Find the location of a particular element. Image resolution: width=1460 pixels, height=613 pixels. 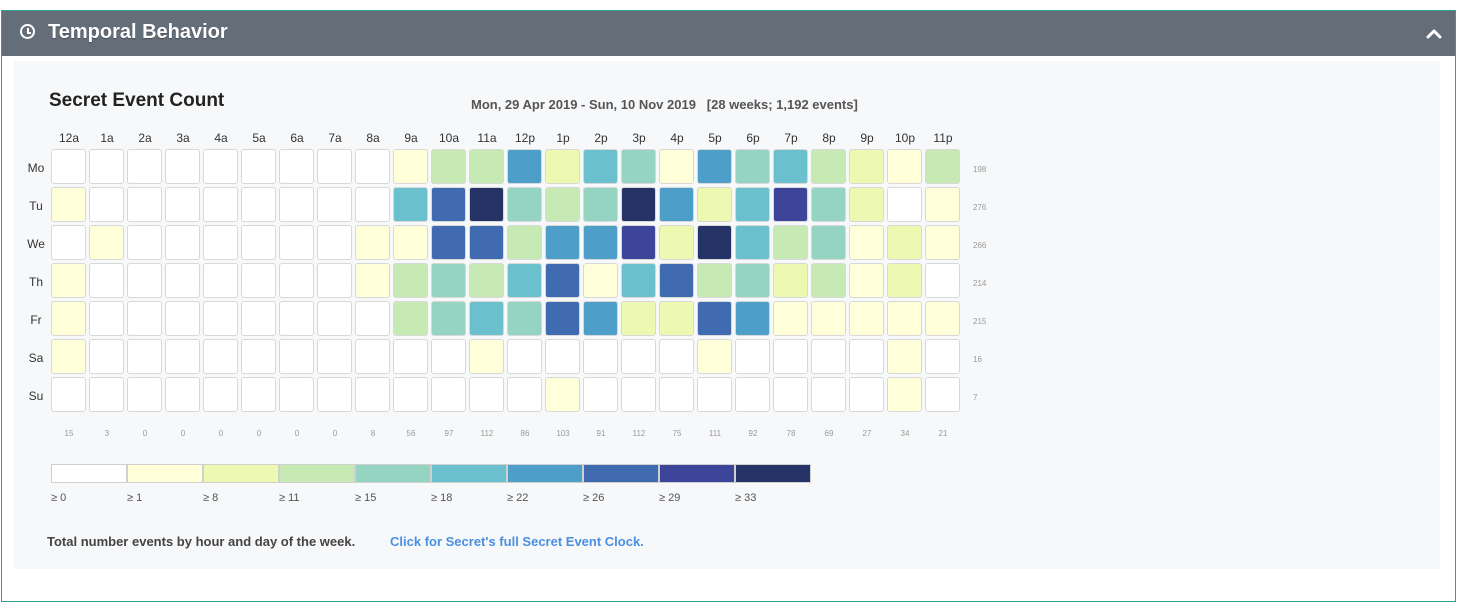

chevron-up-icon is located at coordinates (1434, 34).